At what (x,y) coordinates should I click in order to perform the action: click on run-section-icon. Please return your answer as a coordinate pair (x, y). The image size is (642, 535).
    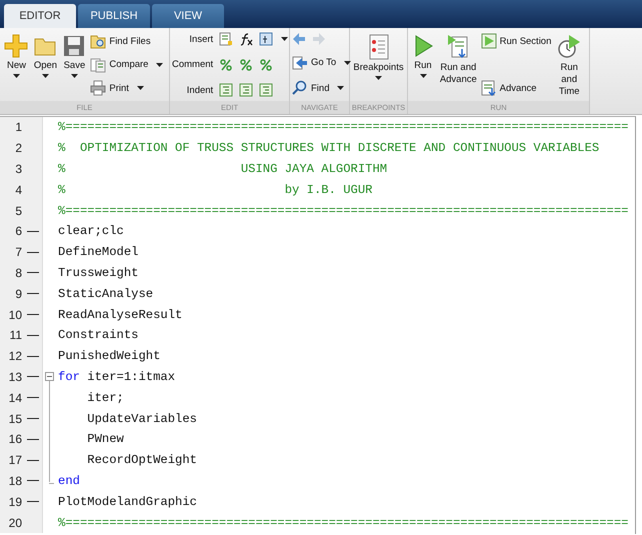
    Looking at the image, I should click on (488, 41).